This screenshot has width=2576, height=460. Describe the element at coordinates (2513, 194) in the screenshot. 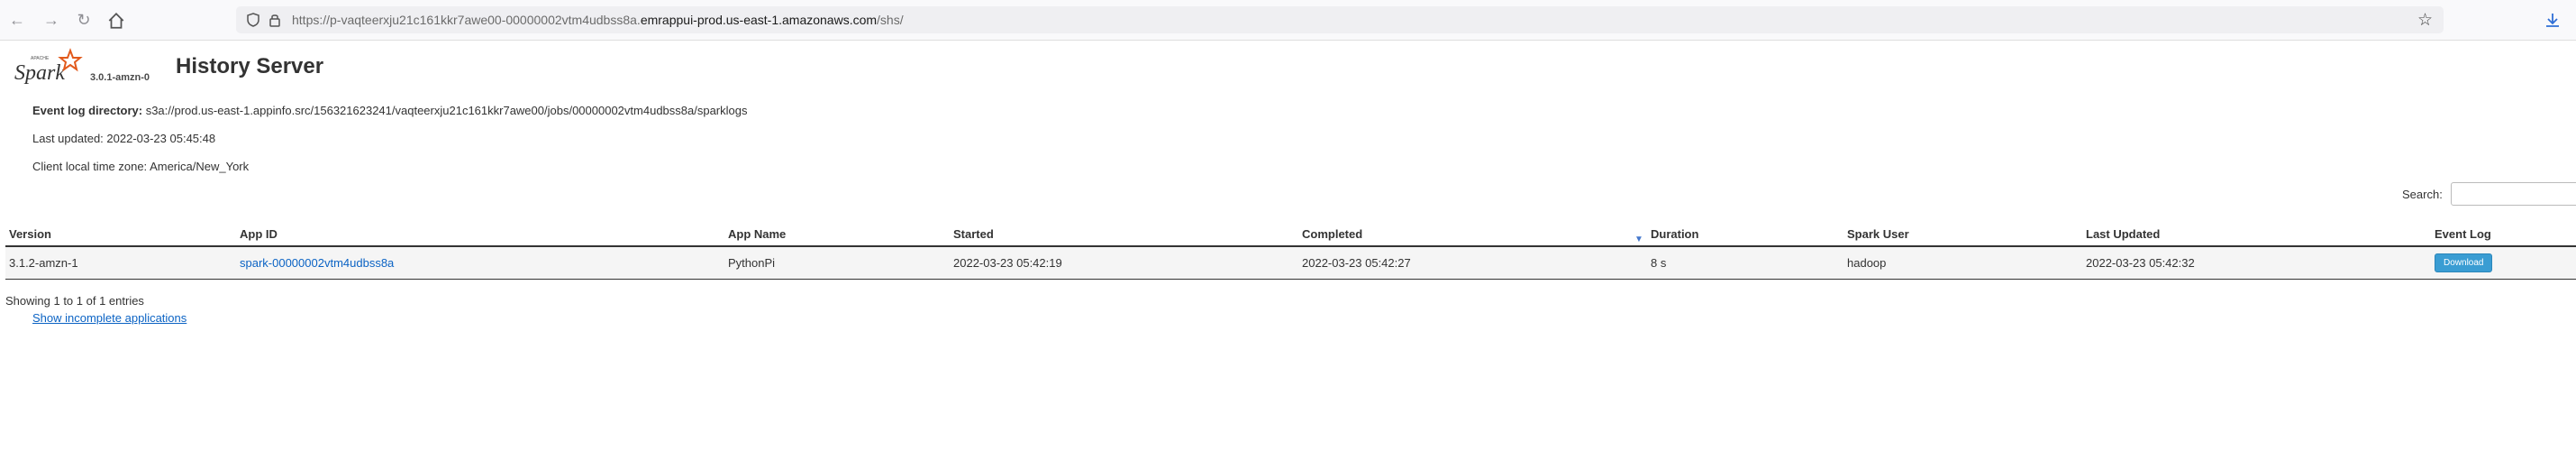

I see `search-input` at that location.